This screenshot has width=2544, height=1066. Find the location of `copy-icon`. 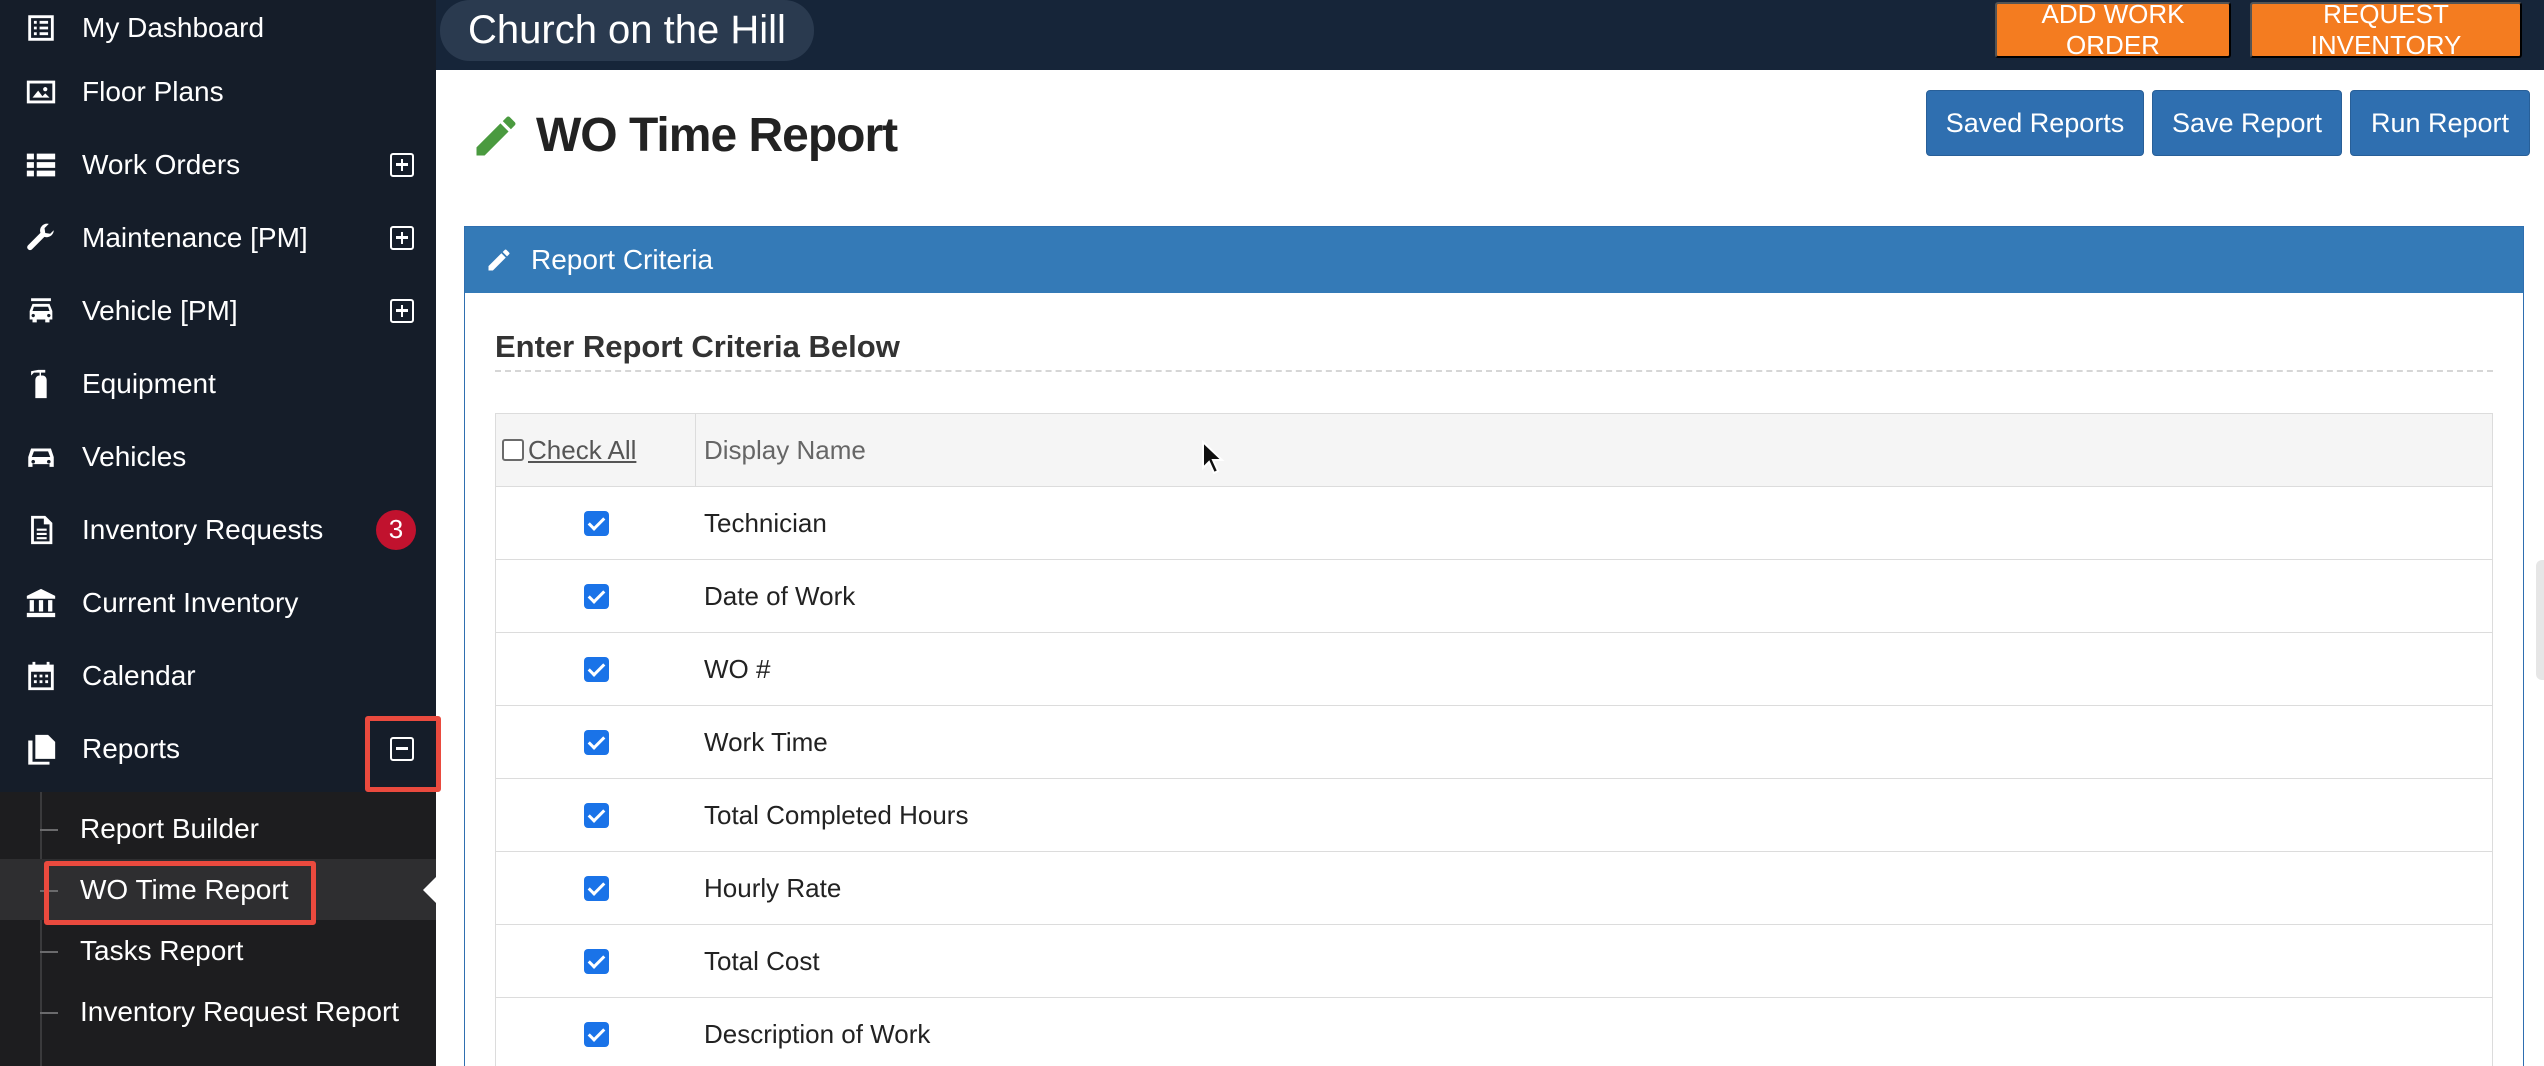

copy-icon is located at coordinates (41, 749).